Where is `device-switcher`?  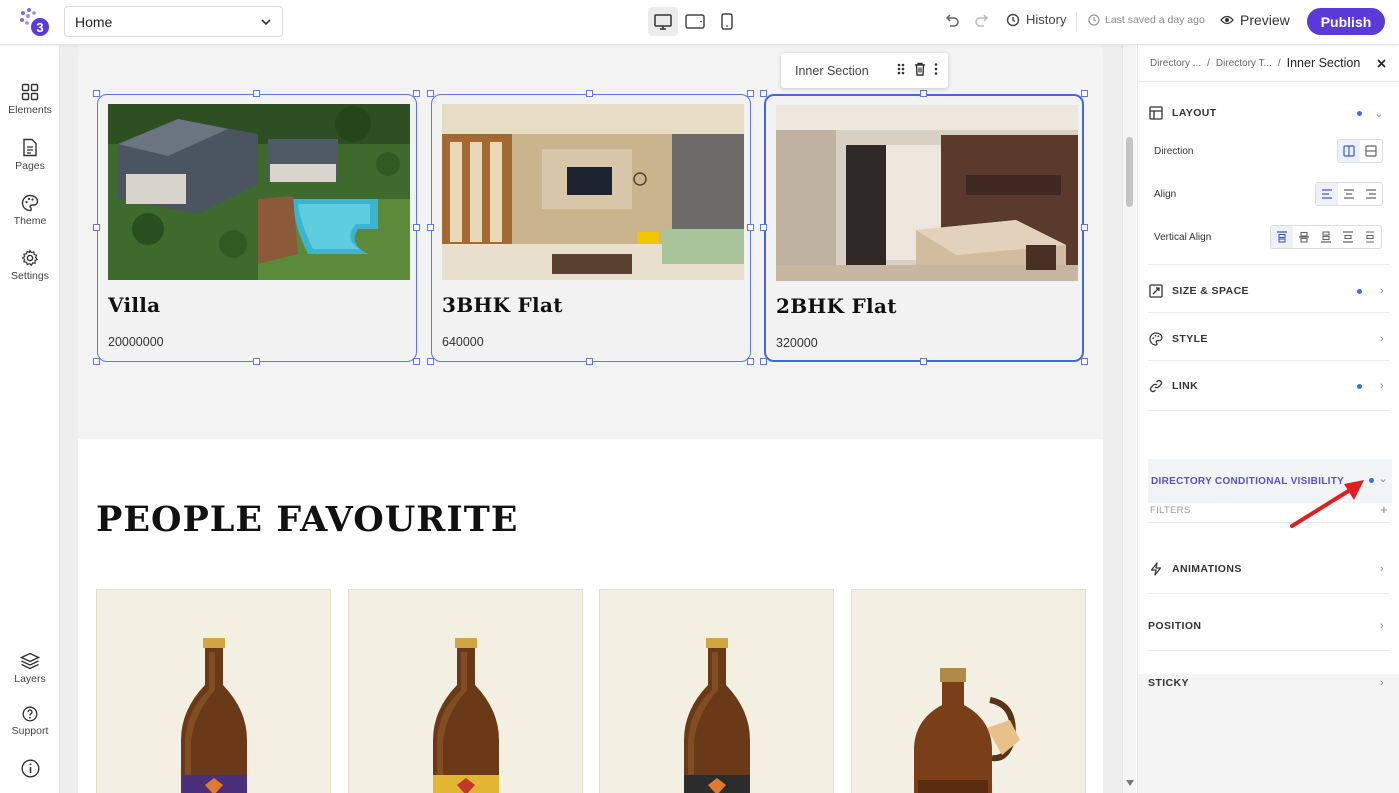 device-switcher is located at coordinates (695, 21).